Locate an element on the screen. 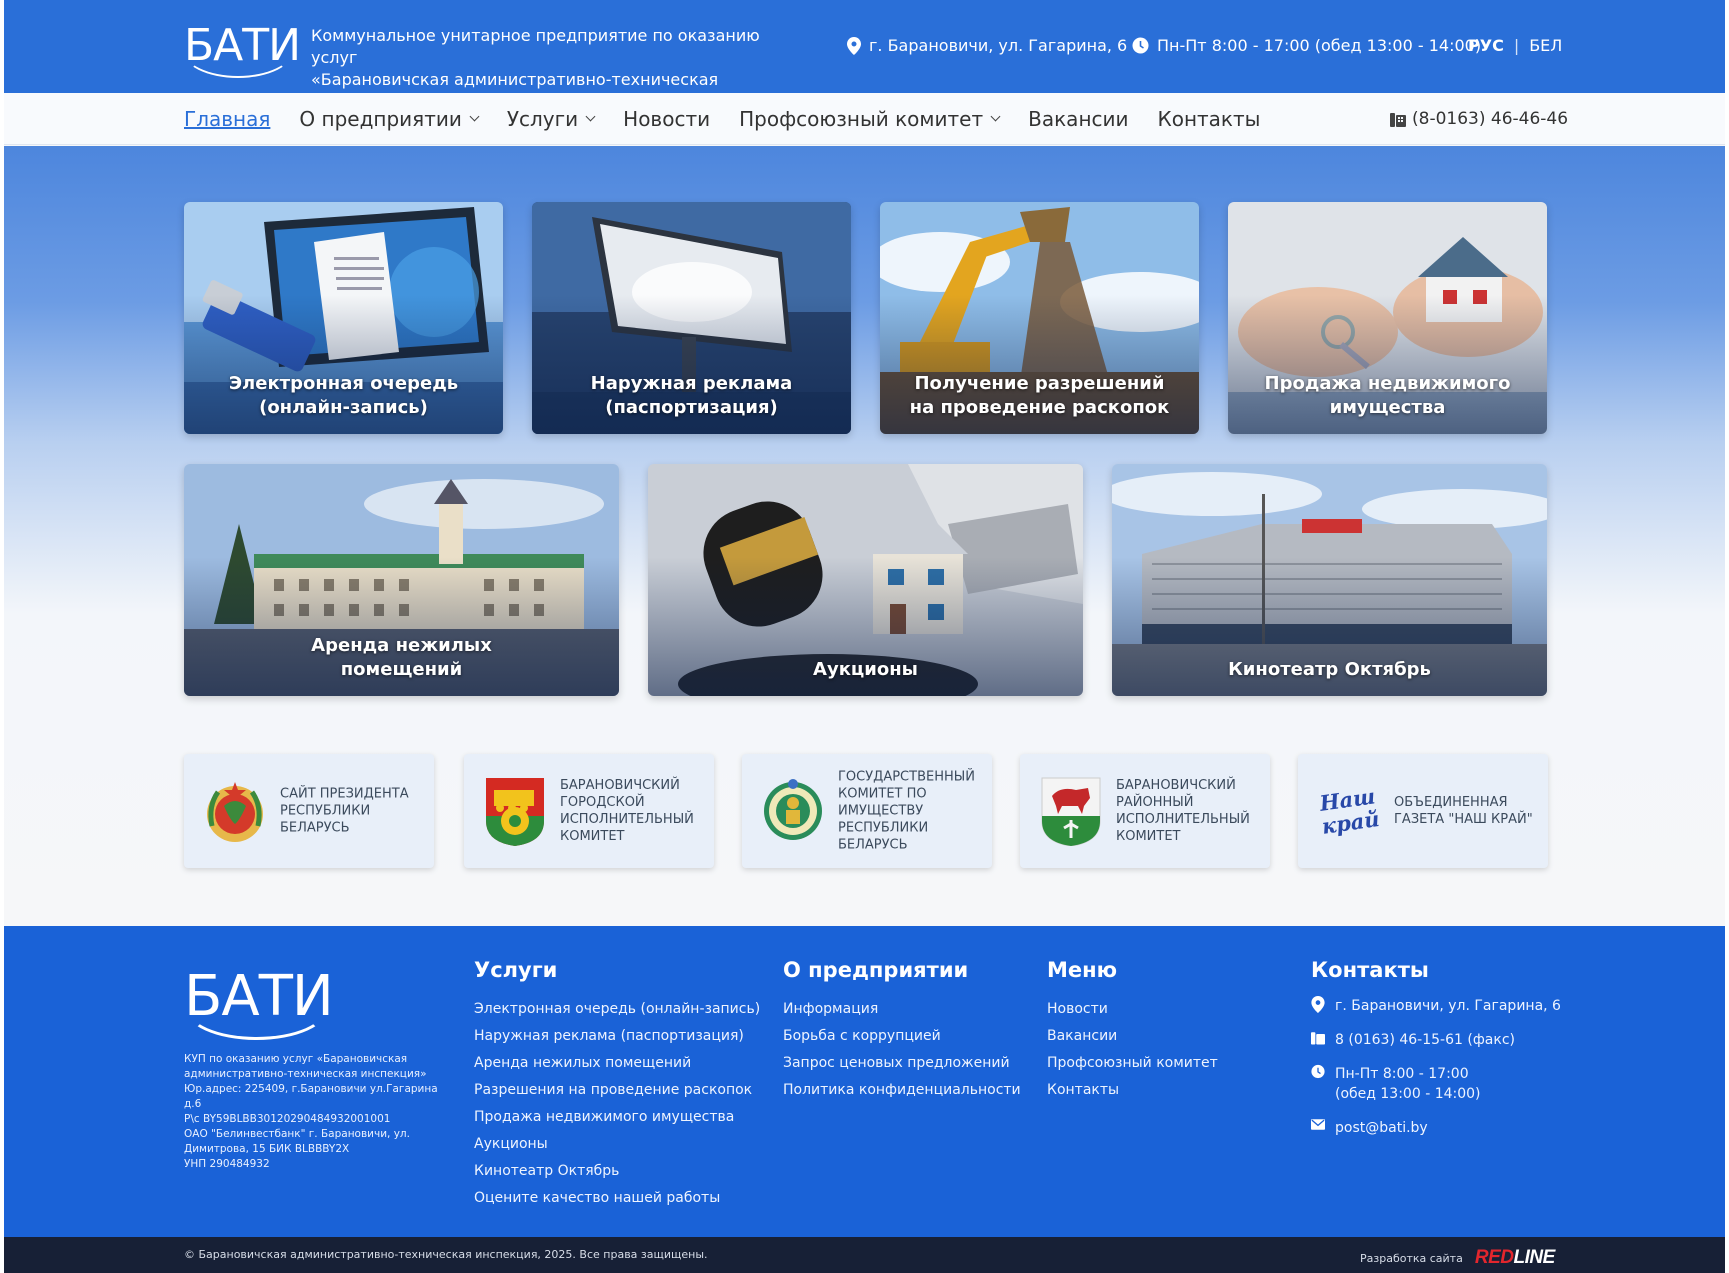  footer-link: Вакансии is located at coordinates (1132, 1036).